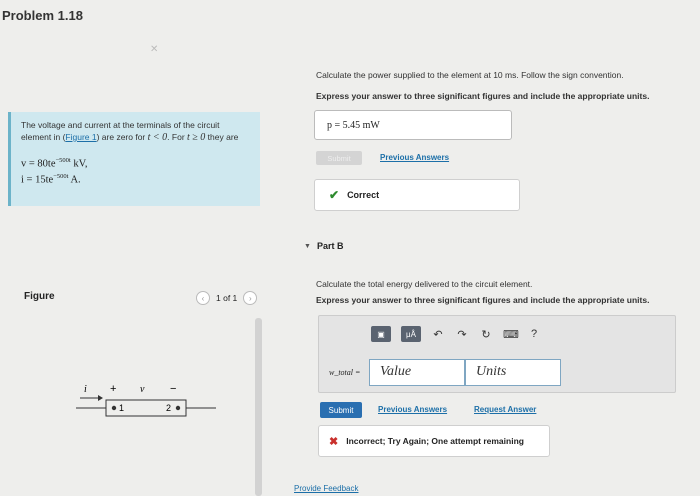 The width and height of the screenshot is (700, 496). What do you see at coordinates (417, 195) in the screenshot?
I see `correct-feedback: ✔ Correct` at bounding box center [417, 195].